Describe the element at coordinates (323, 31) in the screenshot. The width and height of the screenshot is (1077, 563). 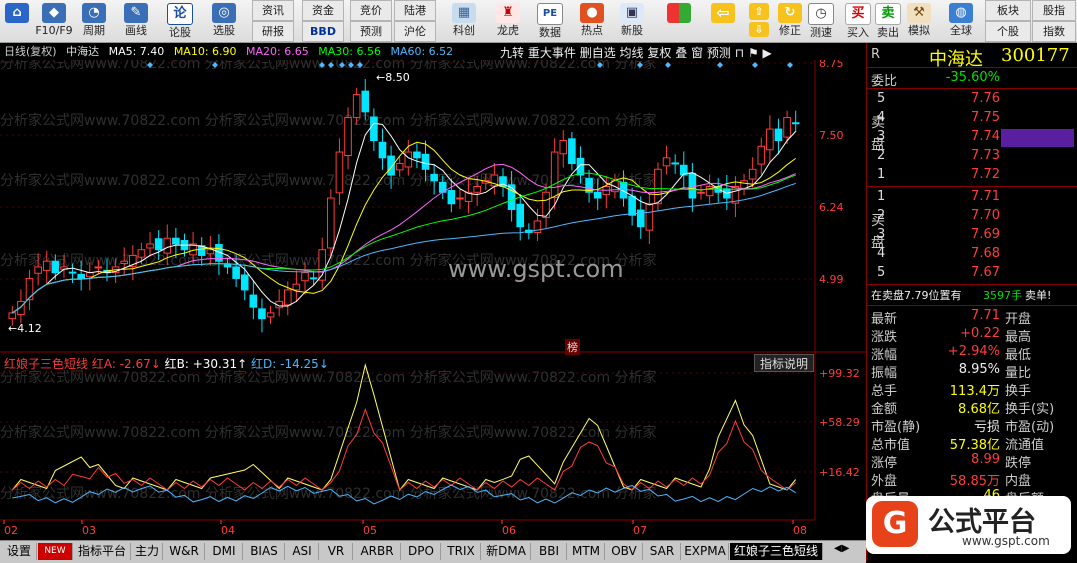
I see `bbd-button: BBD` at that location.